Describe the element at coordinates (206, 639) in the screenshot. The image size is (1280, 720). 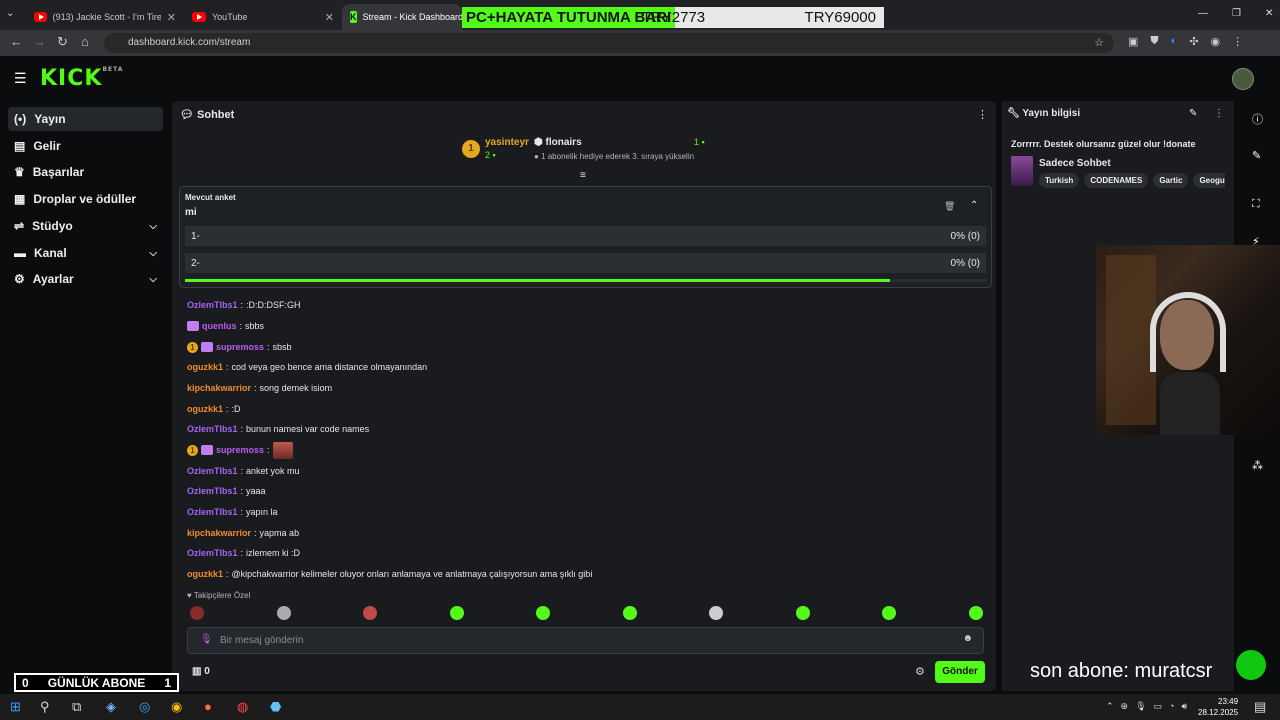
I see `microphone-icon: 🎙︎` at that location.